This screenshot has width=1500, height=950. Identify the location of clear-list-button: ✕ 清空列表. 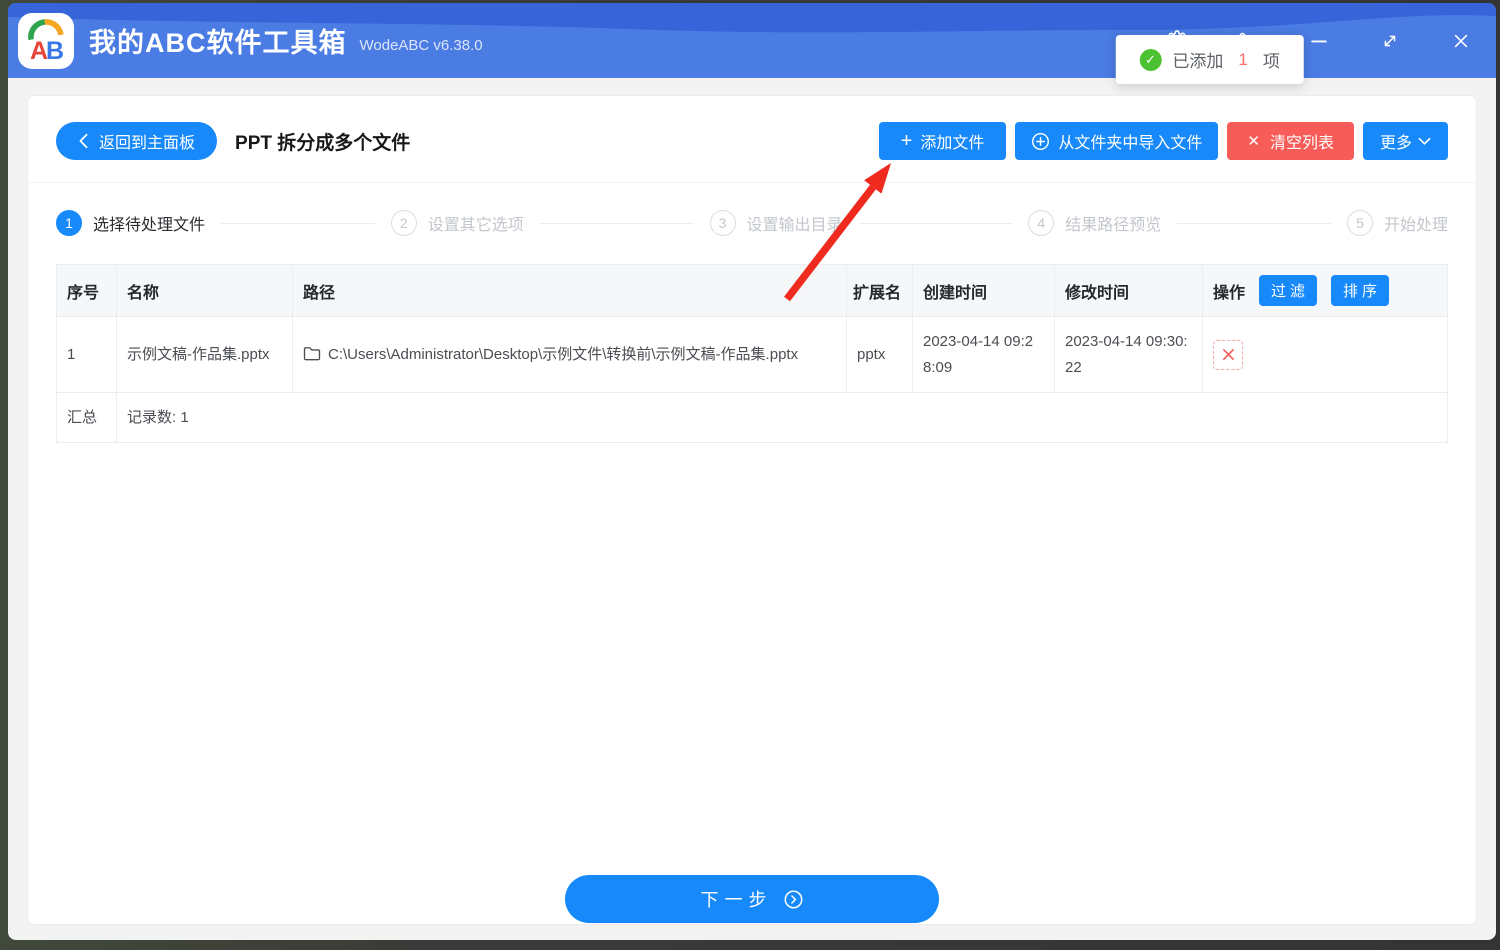
(1290, 141).